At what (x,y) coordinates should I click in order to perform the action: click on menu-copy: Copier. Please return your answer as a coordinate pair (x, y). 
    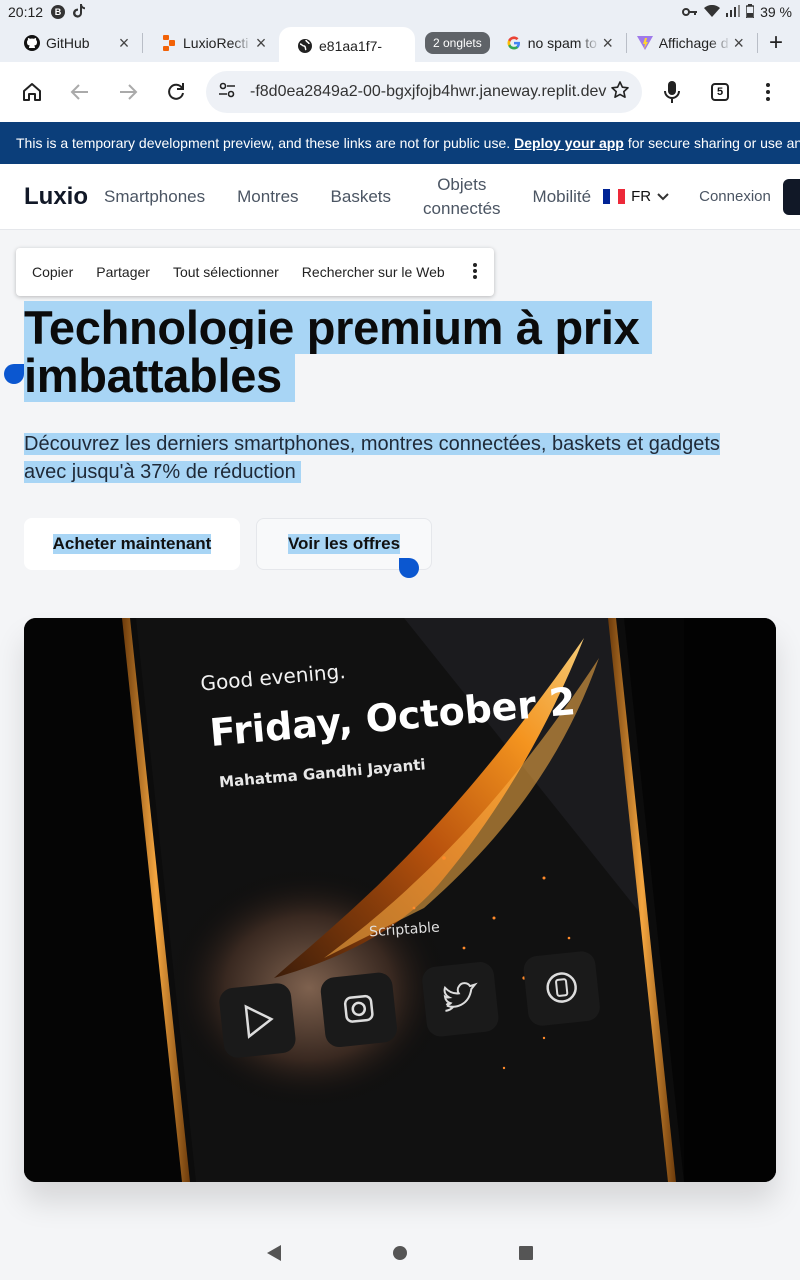
    Looking at the image, I should click on (52, 272).